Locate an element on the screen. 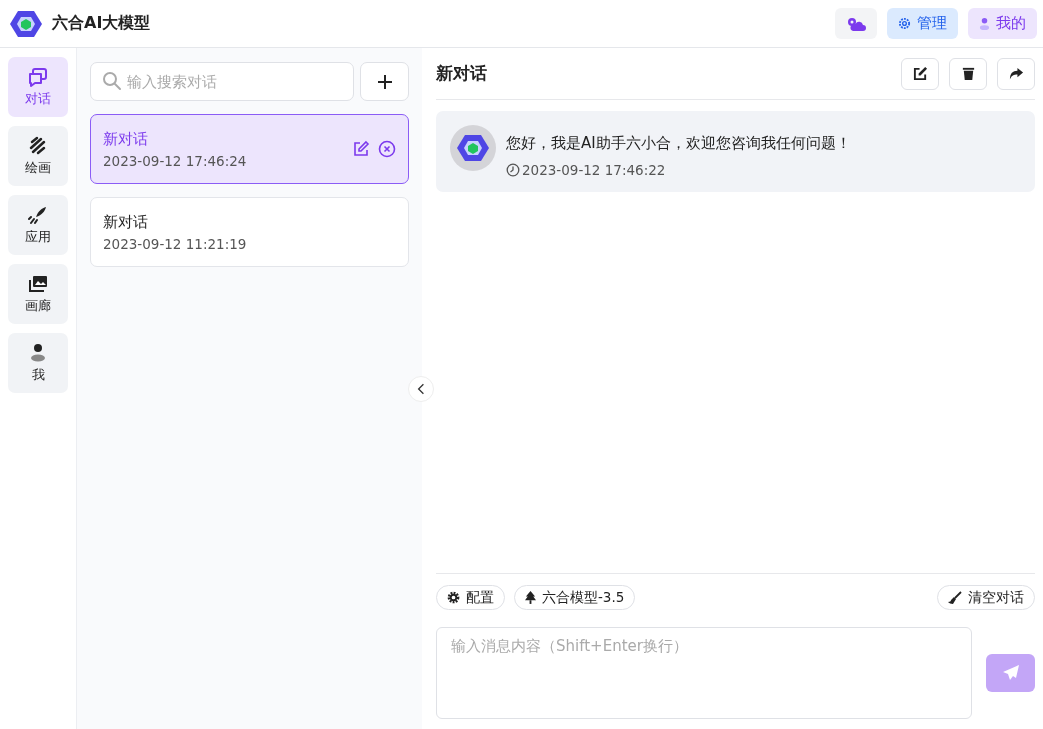 This screenshot has height=729, width=1043. share-arrow-icon is located at coordinates (1016, 73).